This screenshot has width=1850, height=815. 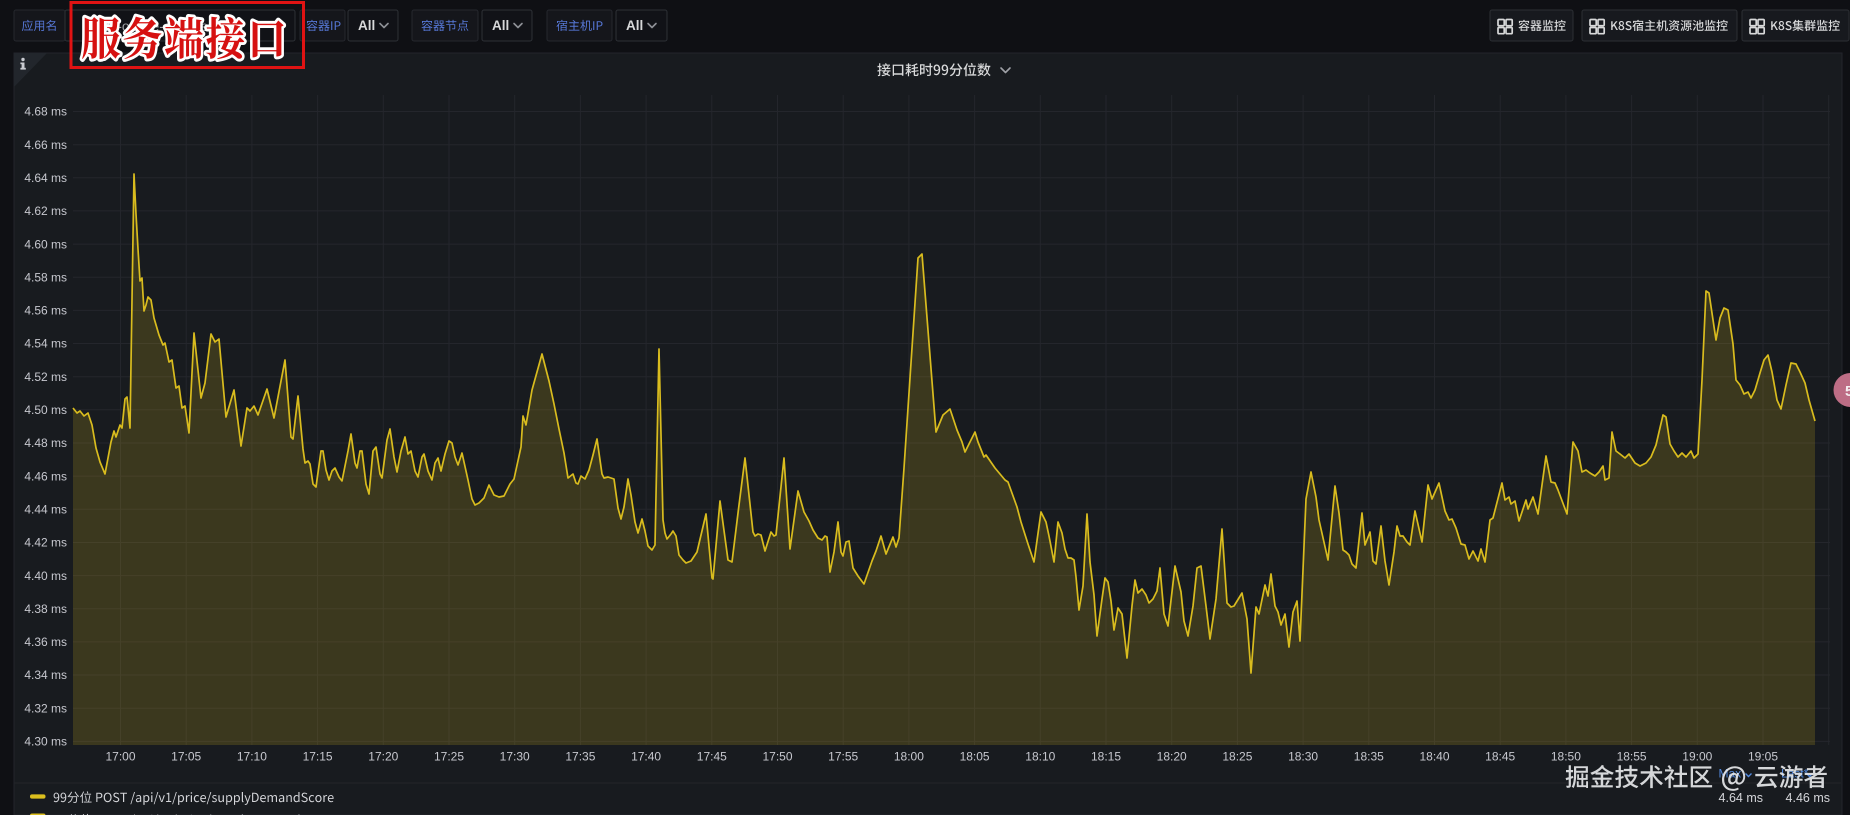 I want to click on svg-text: 18:50, so click(x=1566, y=757).